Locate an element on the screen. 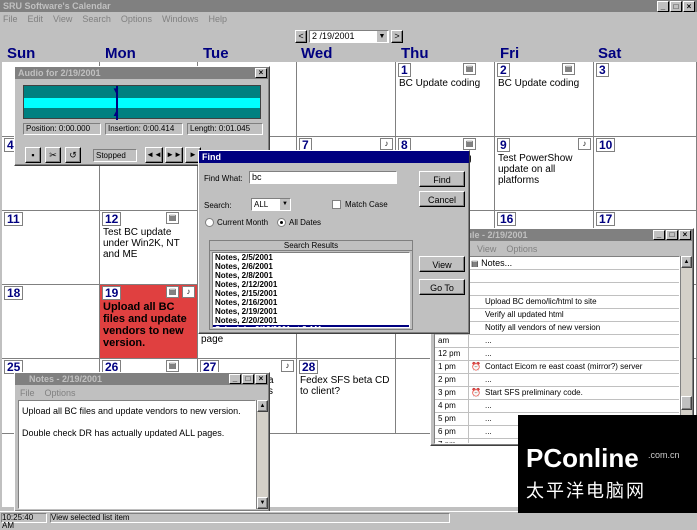  notes-title-bar: Notes - 2/19/2001 _ □ × is located at coordinates (142, 379).